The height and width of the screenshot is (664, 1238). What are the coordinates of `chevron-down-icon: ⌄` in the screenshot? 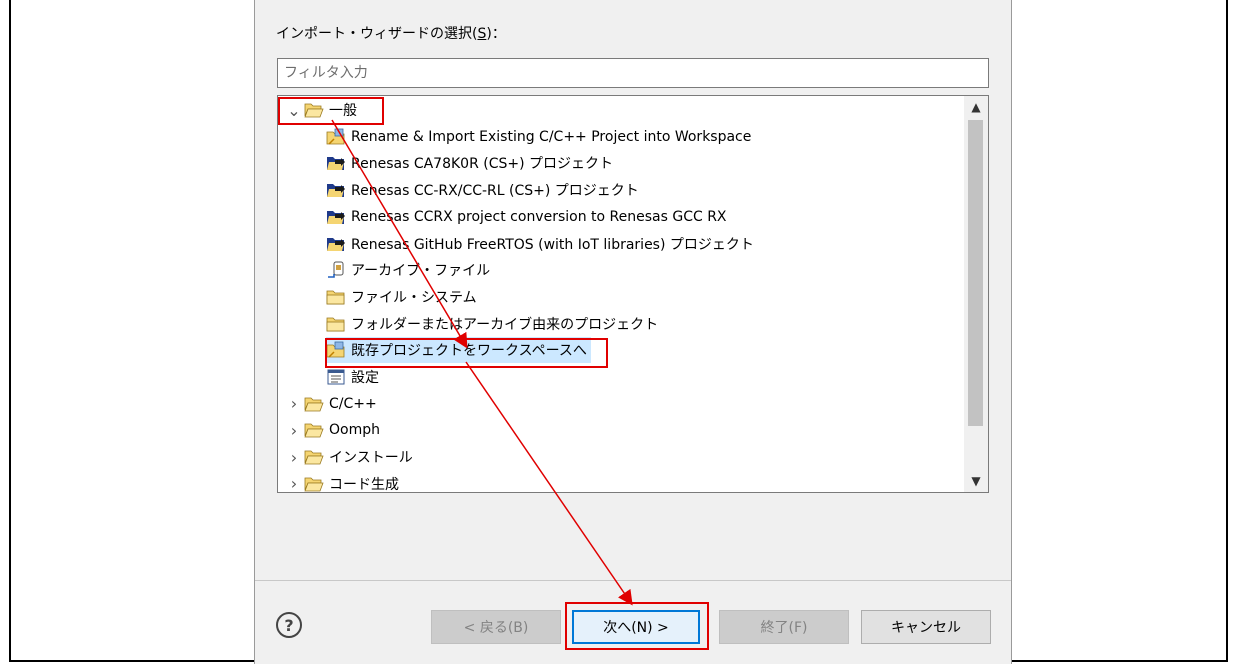 It's located at (294, 110).